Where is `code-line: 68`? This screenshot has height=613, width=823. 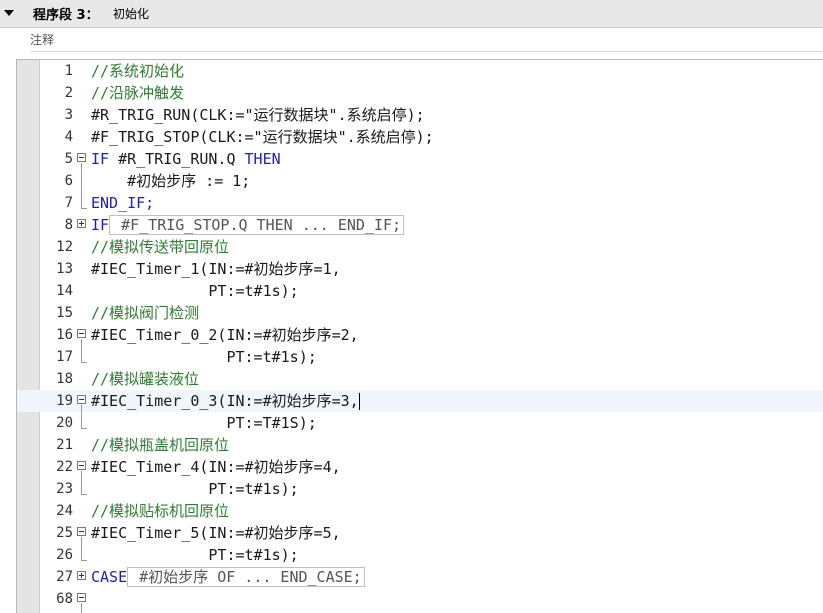
code-line: 68 is located at coordinates (420, 599).